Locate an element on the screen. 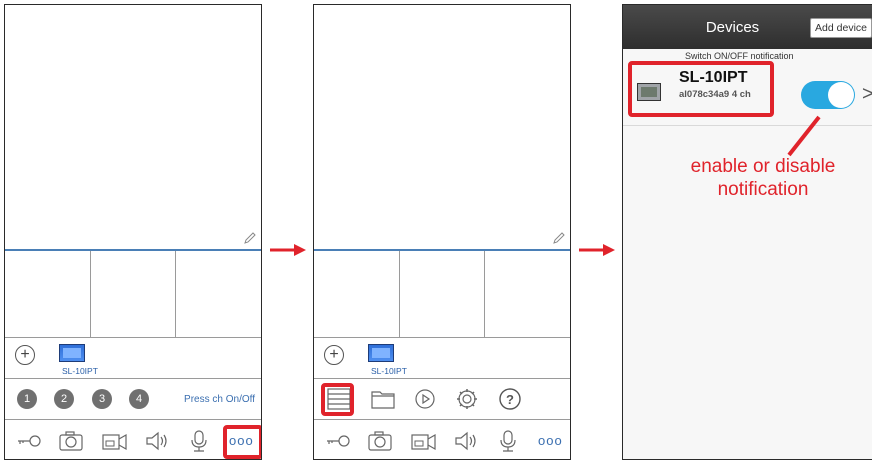  annotation-pointer is located at coordinates (804, 136).